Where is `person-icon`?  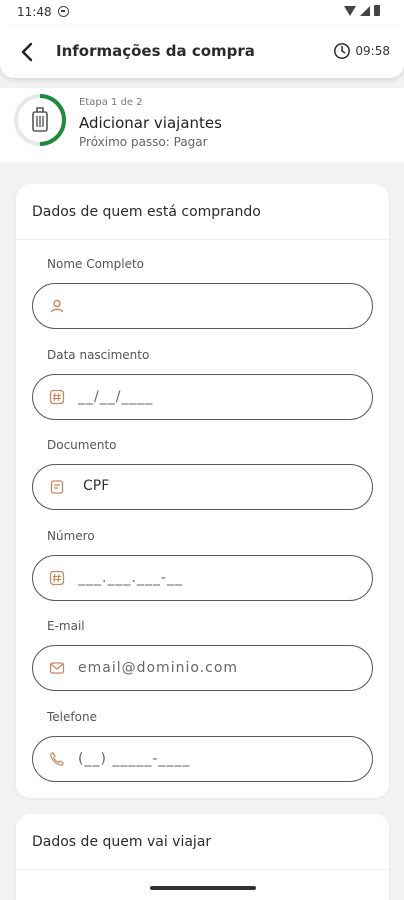 person-icon is located at coordinates (57, 306).